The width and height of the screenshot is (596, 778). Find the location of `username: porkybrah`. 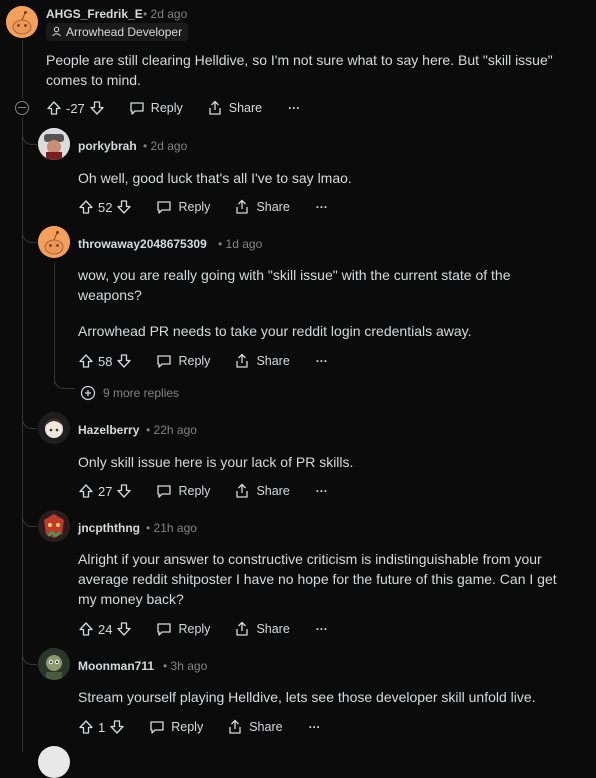

username: porkybrah is located at coordinates (107, 146).